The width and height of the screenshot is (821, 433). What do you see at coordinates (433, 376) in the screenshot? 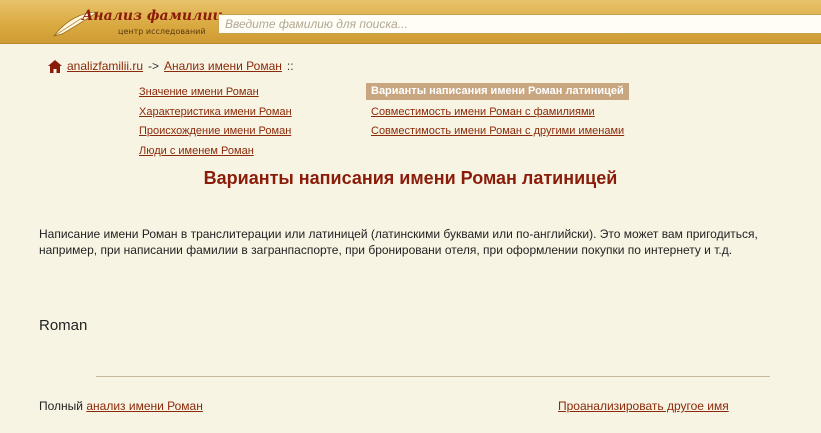
I see `divider` at bounding box center [433, 376].